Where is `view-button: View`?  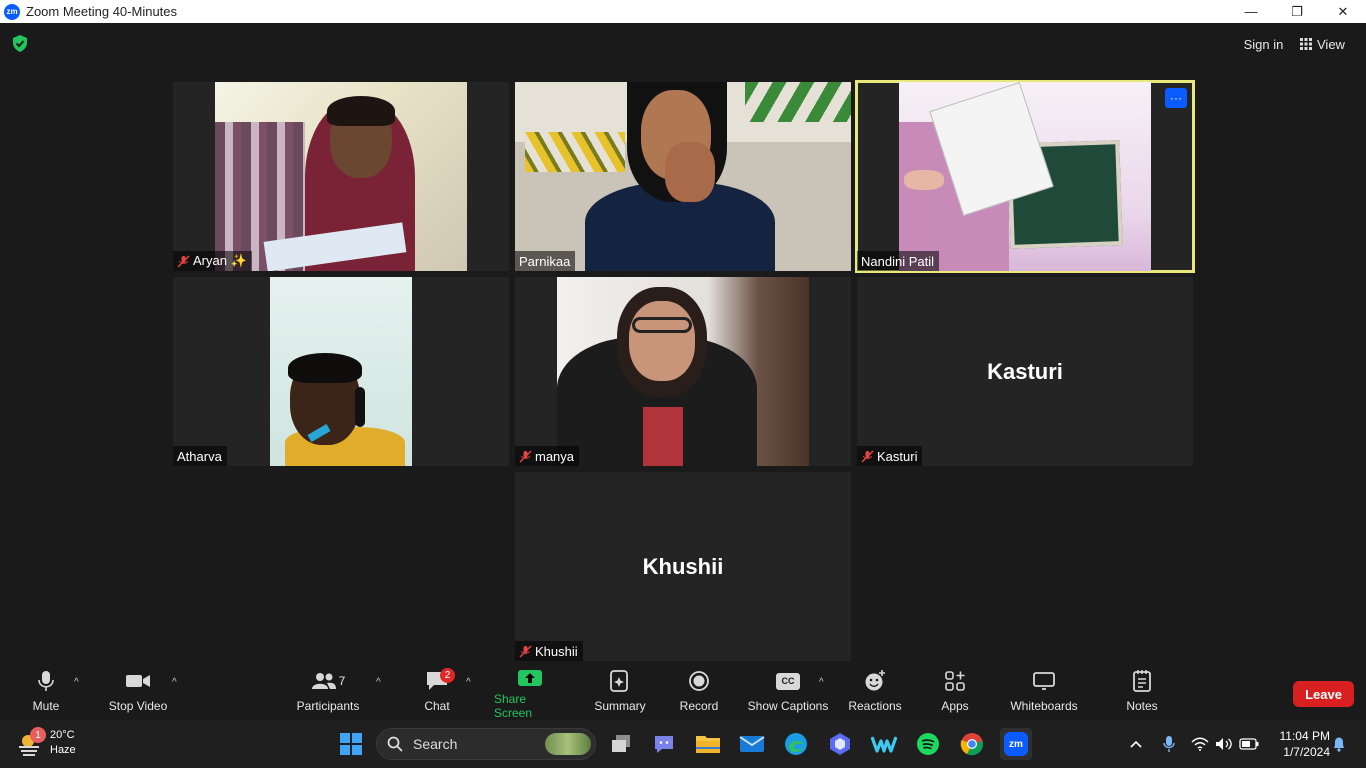
view-button: View is located at coordinates (1322, 44).